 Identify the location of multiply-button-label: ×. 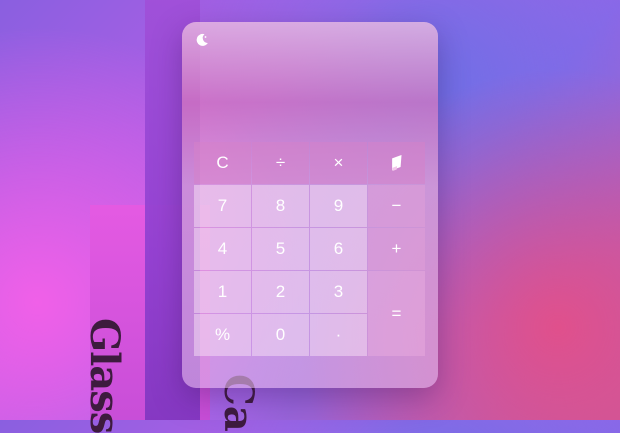
(338, 162).